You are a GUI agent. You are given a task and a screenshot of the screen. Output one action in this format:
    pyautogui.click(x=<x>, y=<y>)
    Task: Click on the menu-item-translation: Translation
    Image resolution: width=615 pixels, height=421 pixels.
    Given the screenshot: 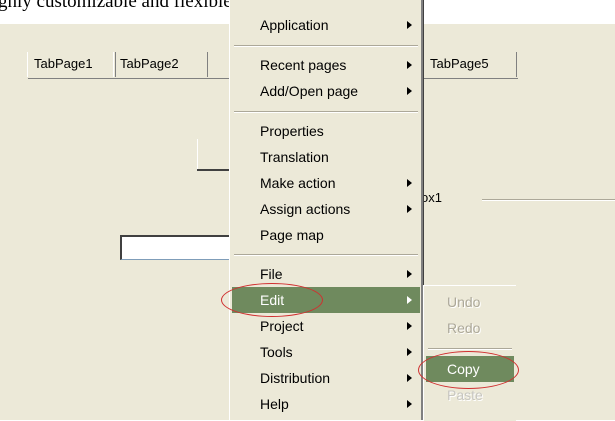 What is the action you would take?
    pyautogui.click(x=326, y=157)
    